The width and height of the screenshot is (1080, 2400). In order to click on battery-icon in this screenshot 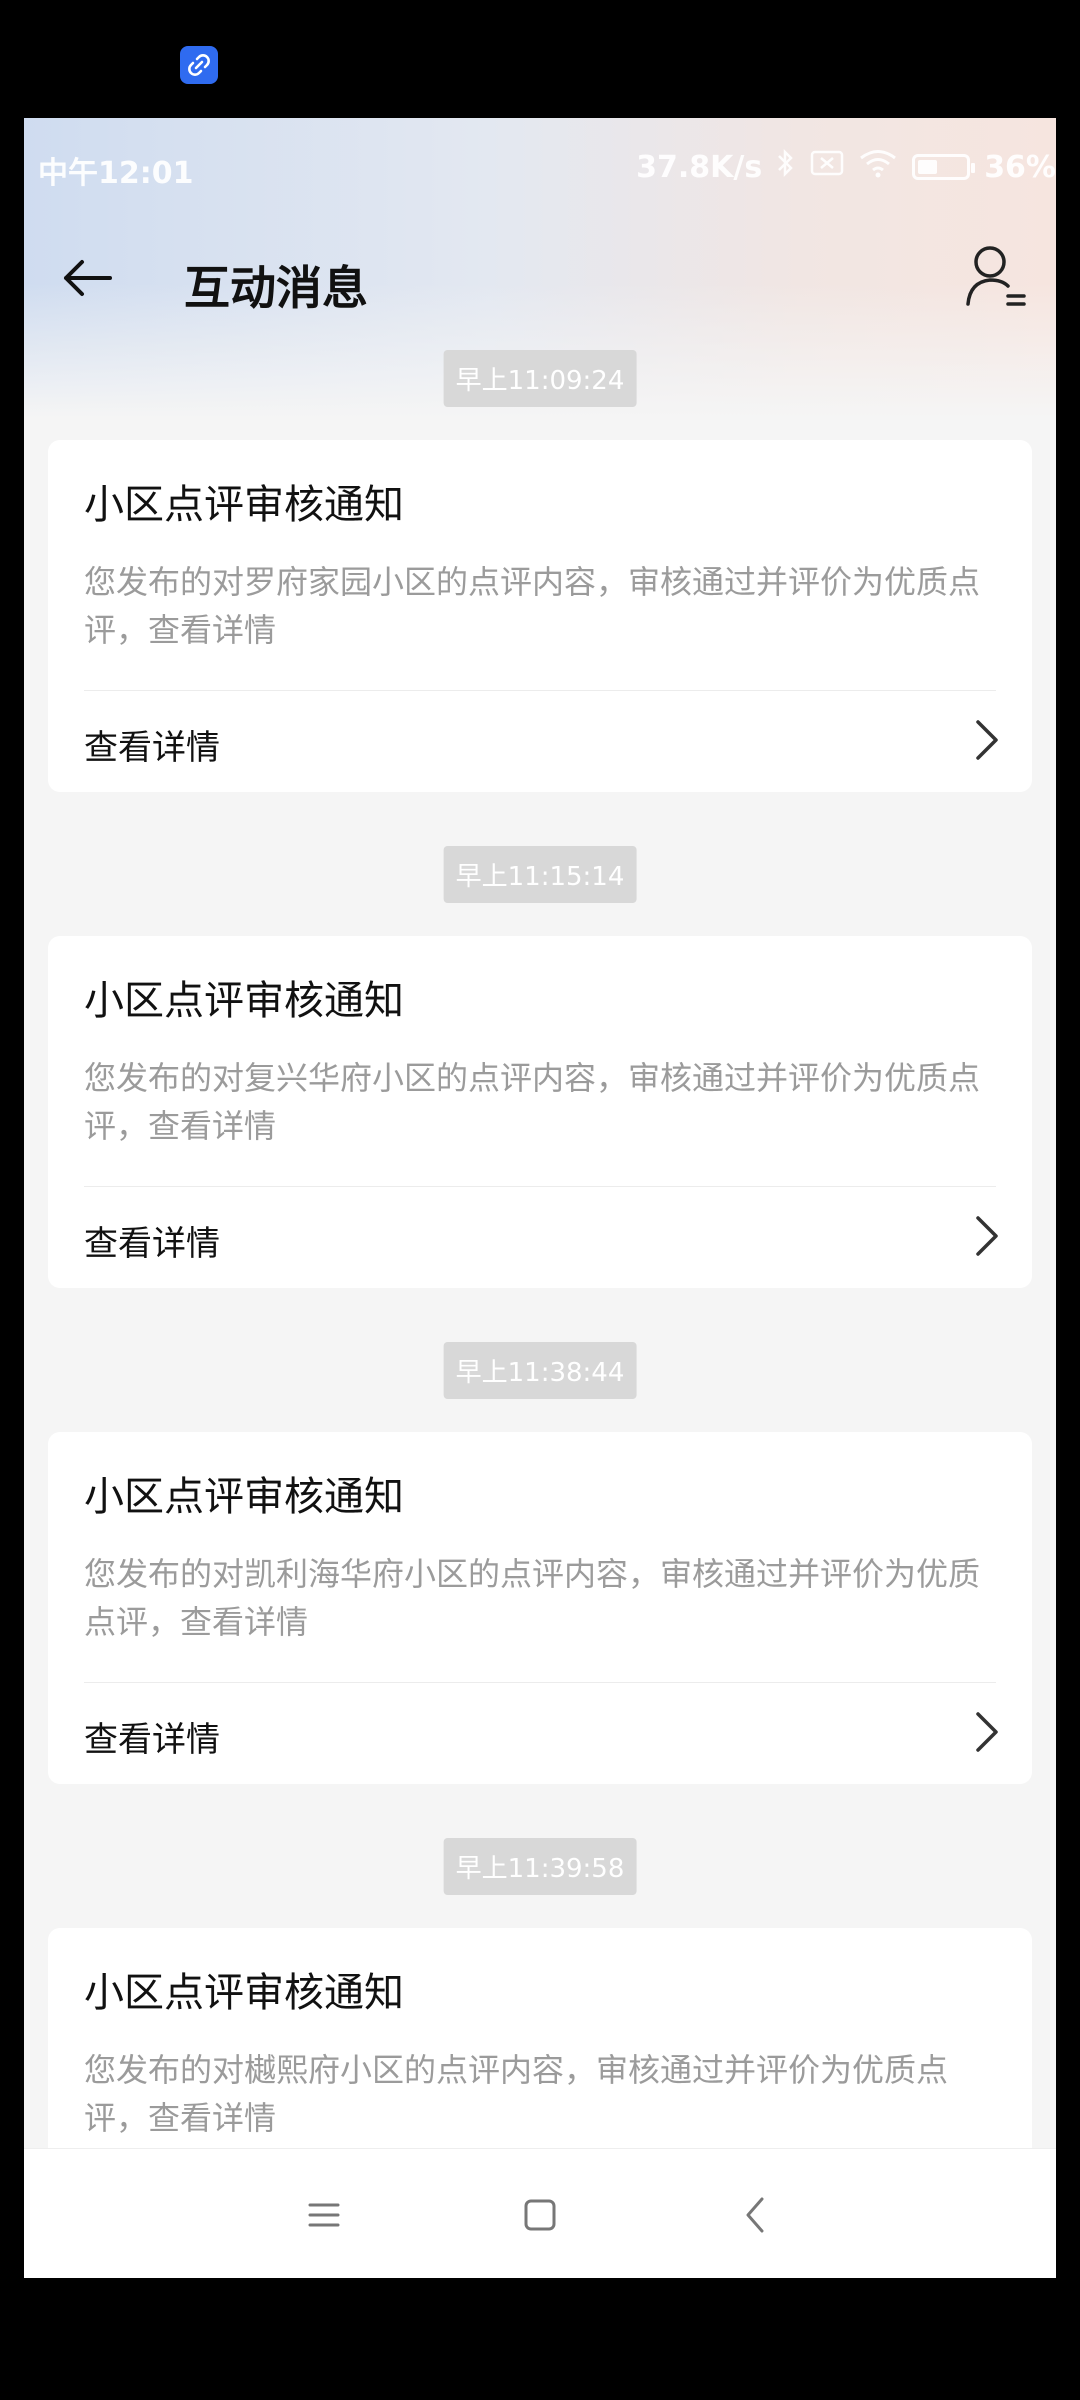, I will do `click(944, 167)`.